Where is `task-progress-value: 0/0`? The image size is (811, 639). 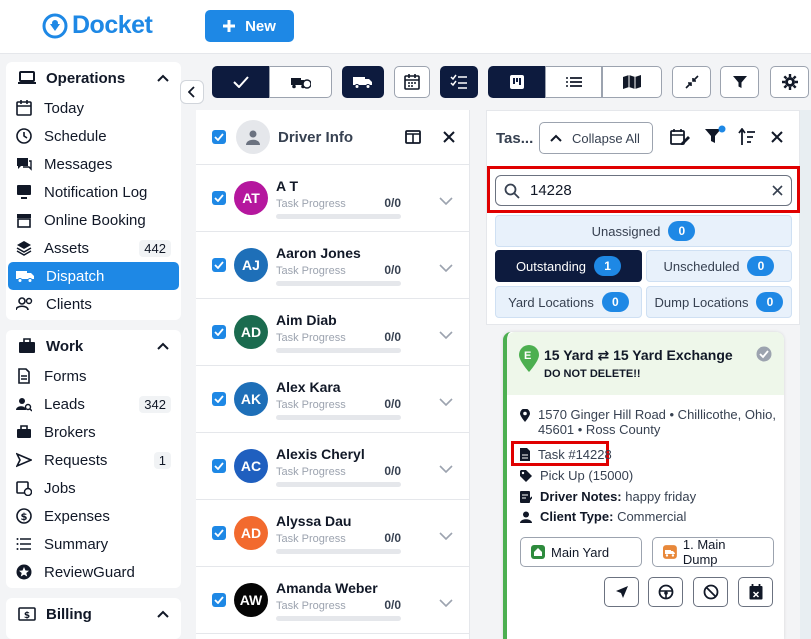
task-progress-value: 0/0 is located at coordinates (392, 470).